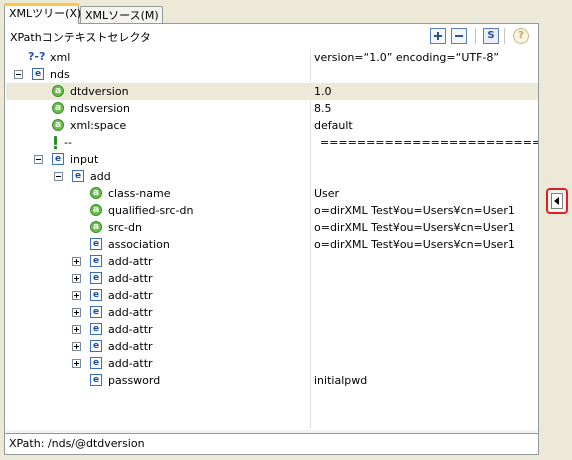  Describe the element at coordinates (407, 57) in the screenshot. I see `node-value: version=“1.0” encoding=“UTF-8”` at that location.